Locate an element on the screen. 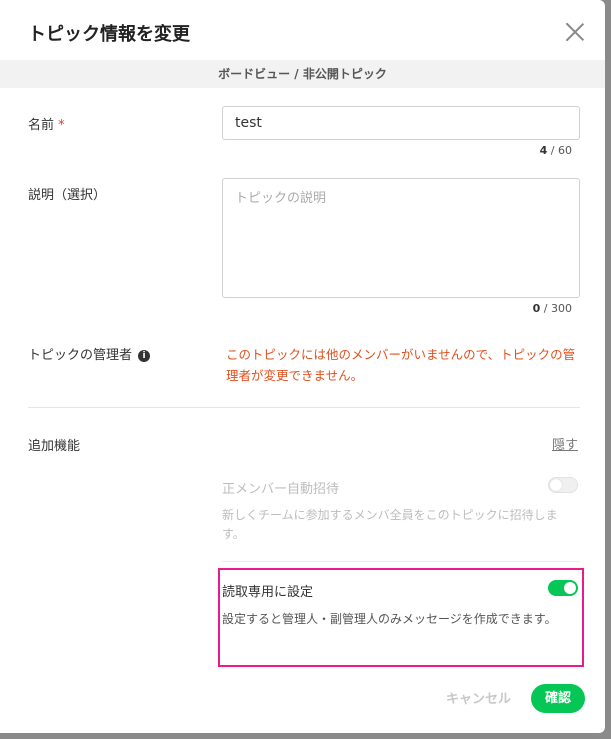  auto-invite-description: 新しくチームに参加するメンバ全員をこのトピックに招待します。 is located at coordinates (390, 524).